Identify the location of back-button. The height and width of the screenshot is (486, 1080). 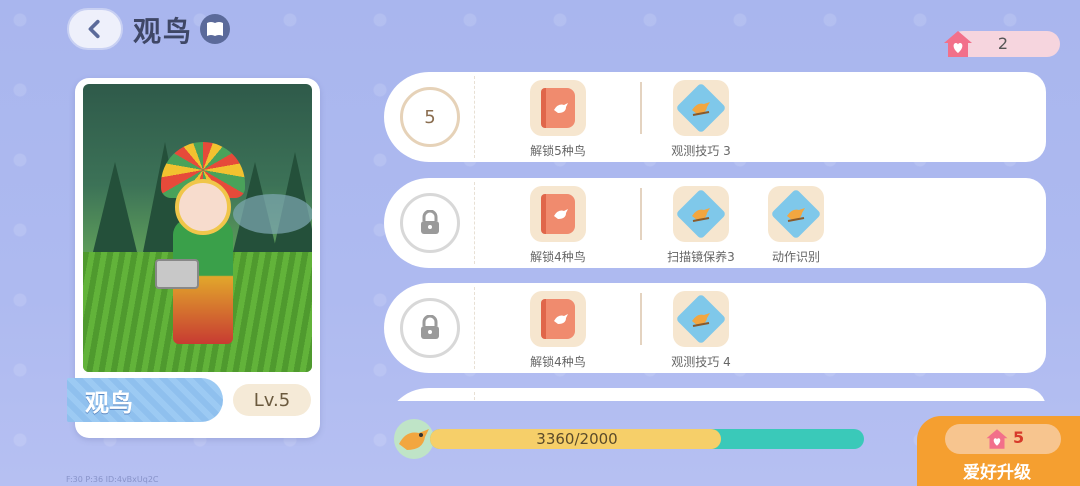
(95, 29).